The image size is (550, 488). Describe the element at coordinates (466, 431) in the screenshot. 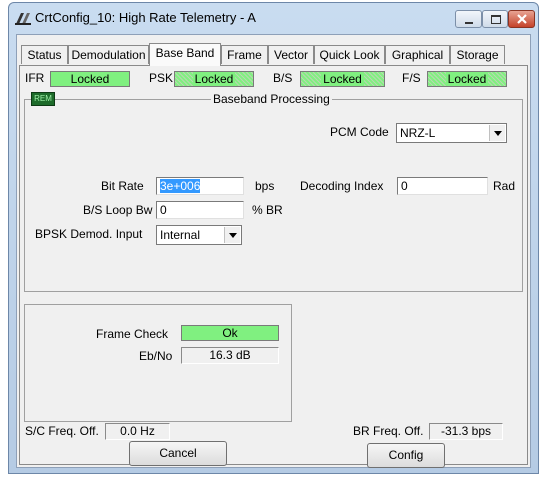

I see `br-freq-off-readout: -31.3 bps` at that location.